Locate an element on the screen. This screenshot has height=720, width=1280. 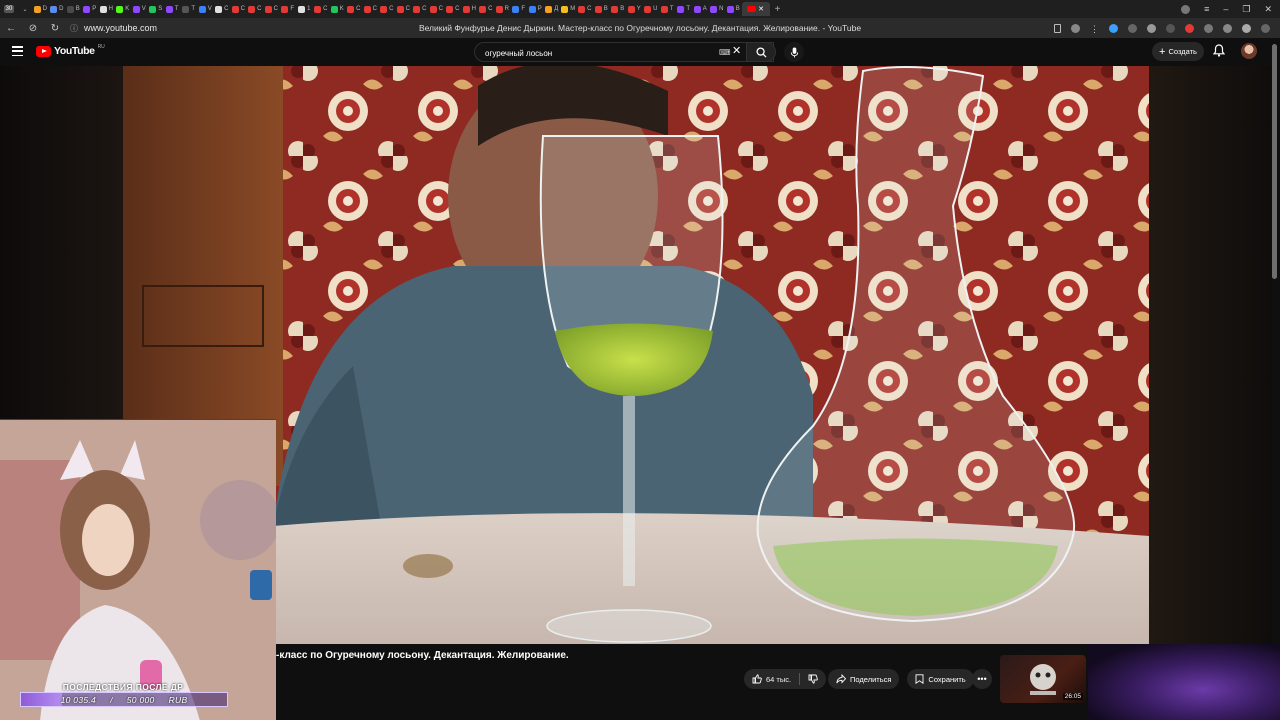
history-icon: ⊘ is located at coordinates (33, 28).